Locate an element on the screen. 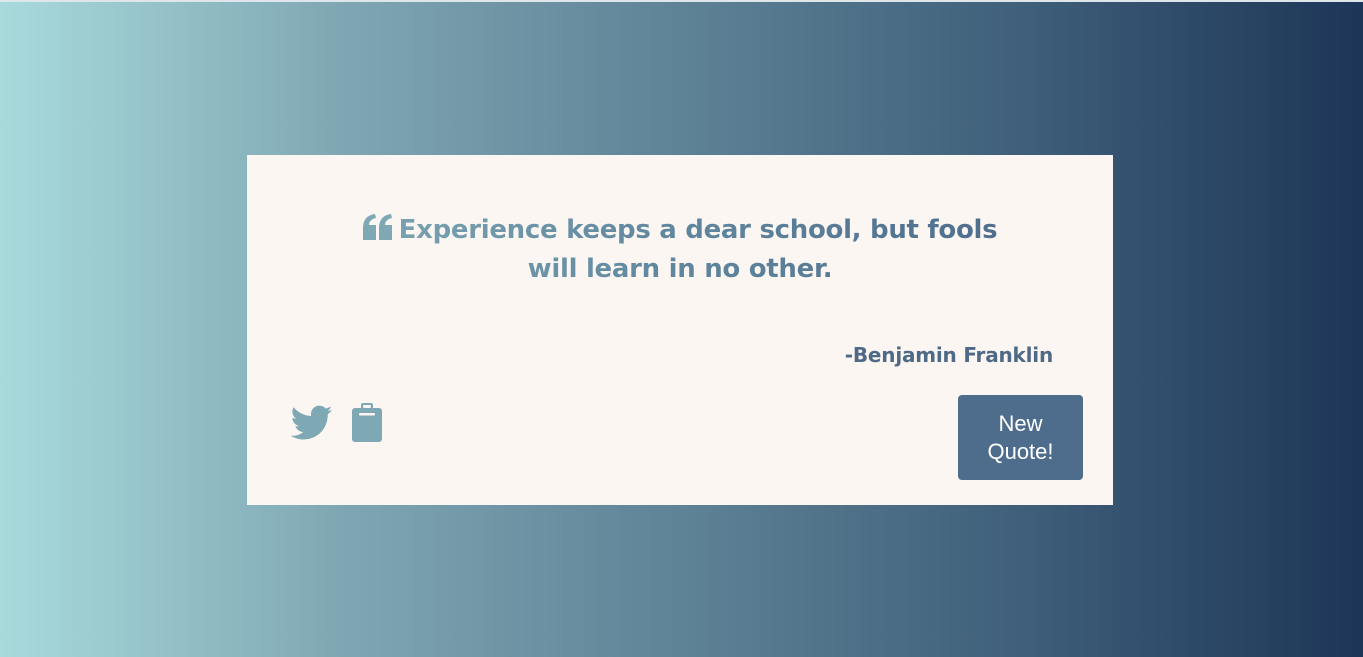 This screenshot has height=657, width=1363. quote-left-icon is located at coordinates (377, 227).